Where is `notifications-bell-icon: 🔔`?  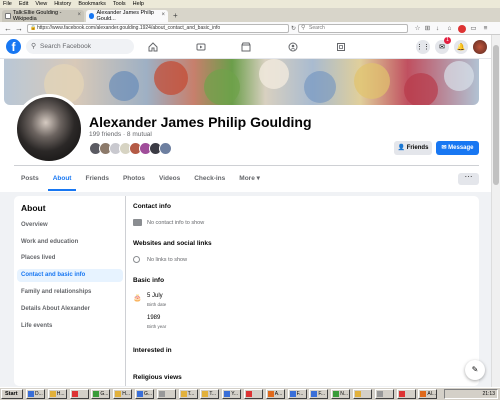
notifications-bell-icon: 🔔 is located at coordinates (461, 47).